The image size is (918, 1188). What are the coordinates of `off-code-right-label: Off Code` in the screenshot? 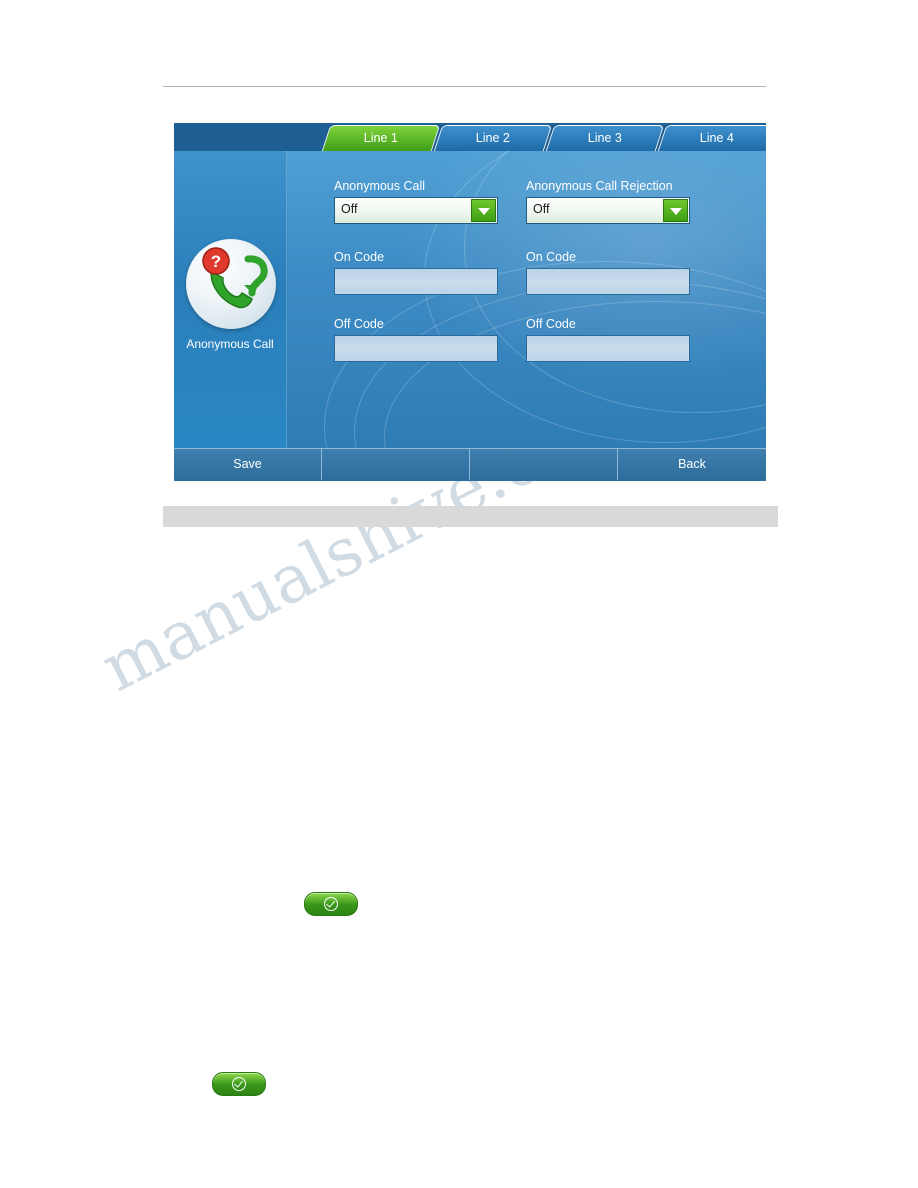 It's located at (551, 324).